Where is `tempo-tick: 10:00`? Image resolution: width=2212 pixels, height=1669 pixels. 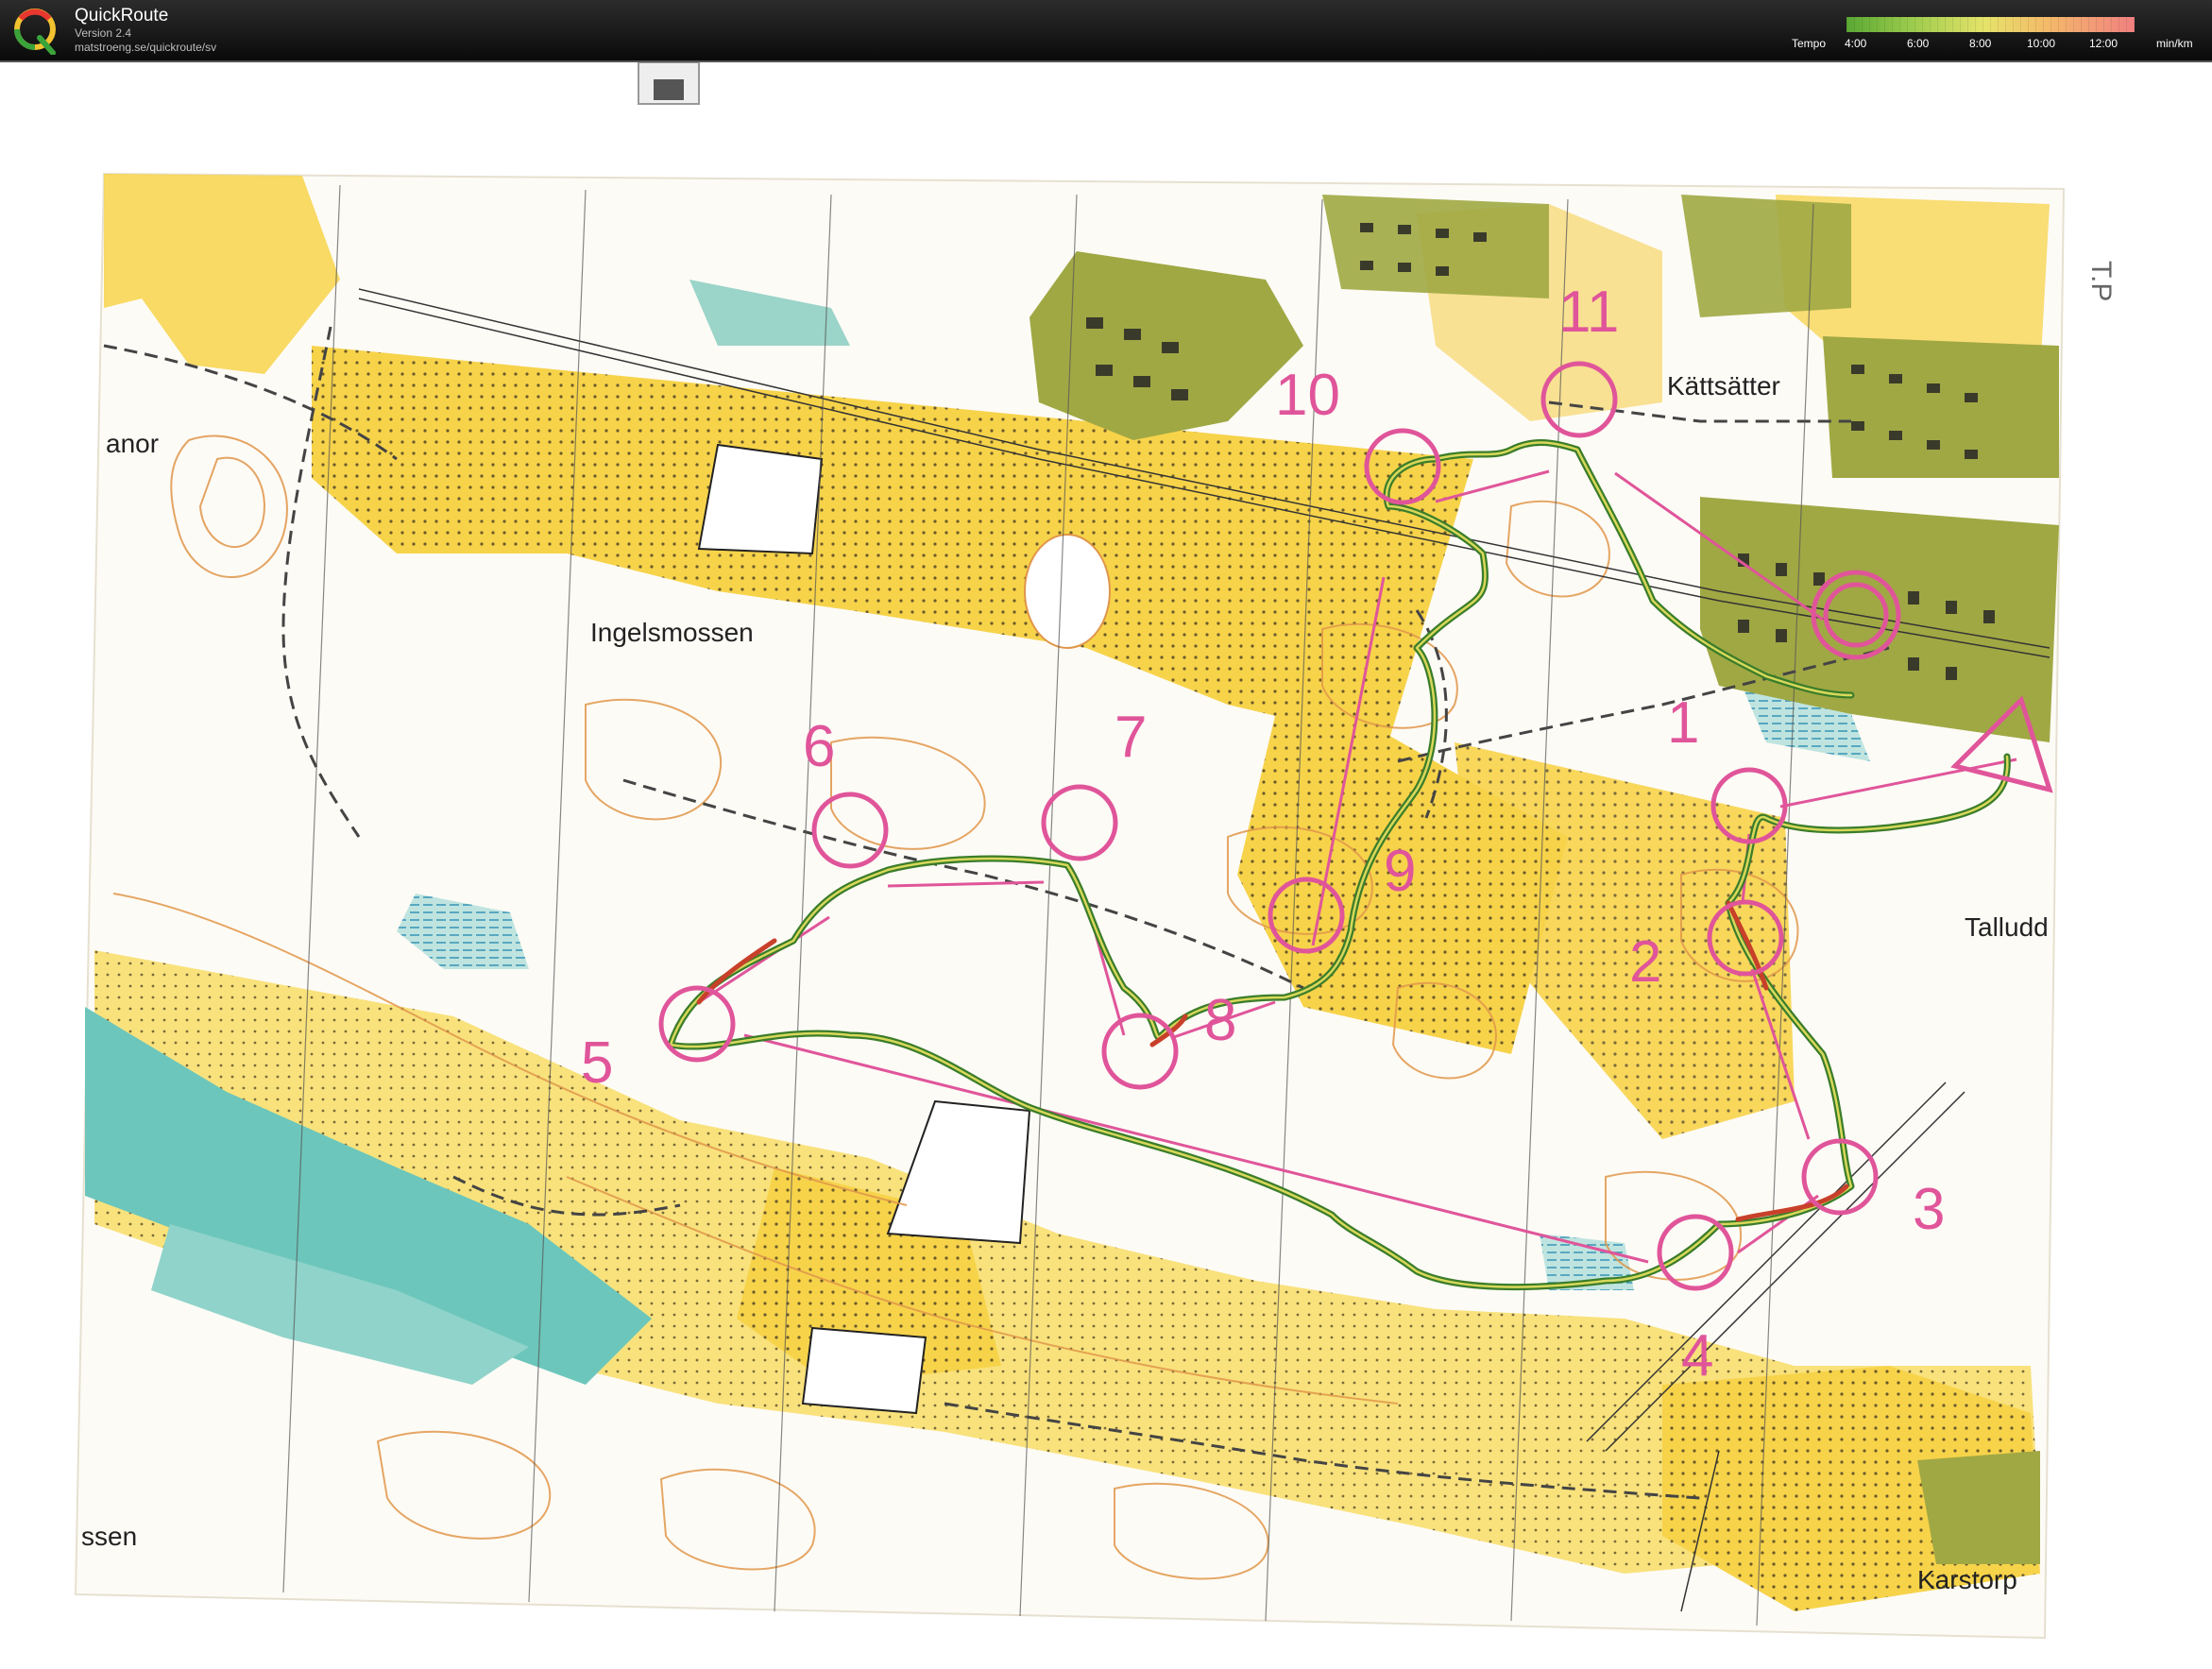 tempo-tick: 10:00 is located at coordinates (2041, 44).